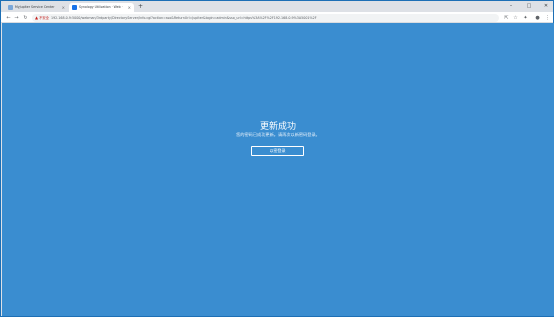 Image resolution: width=554 pixels, height=317 pixels. I want to click on new-tab-button: +, so click(140, 7).